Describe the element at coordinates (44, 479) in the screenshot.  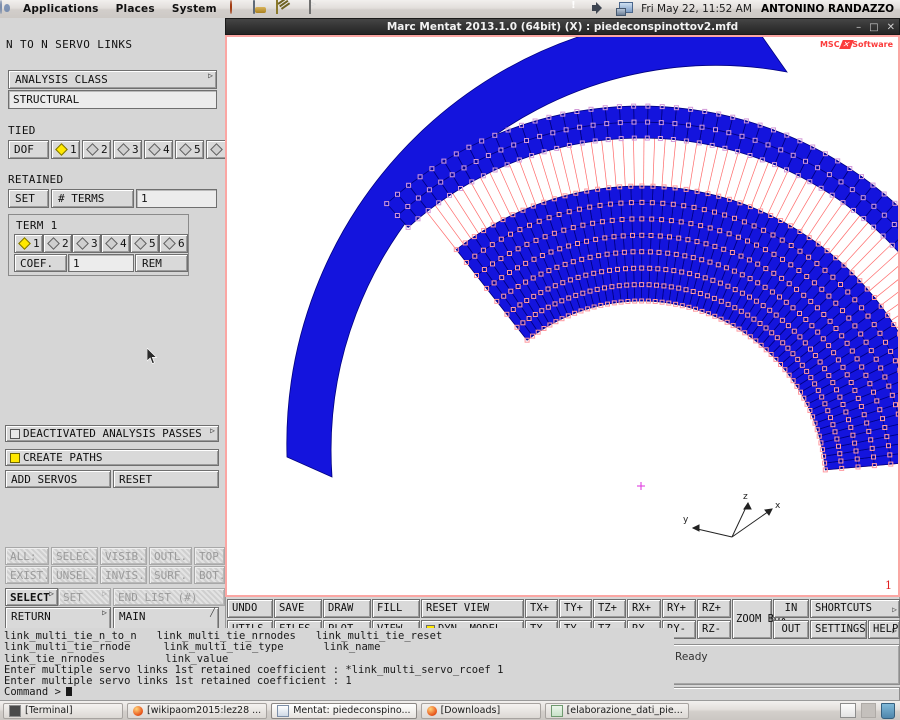
I see `add-servos-label: ADD SERVOS` at that location.